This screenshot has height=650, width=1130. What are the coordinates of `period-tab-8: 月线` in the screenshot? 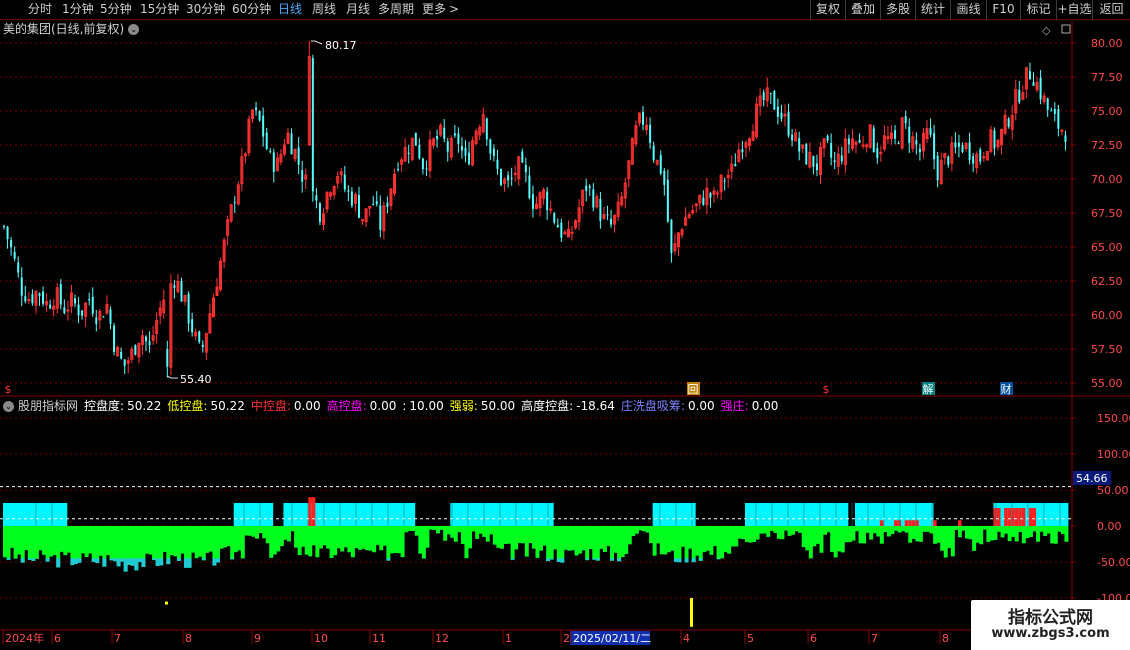 It's located at (358, 9).